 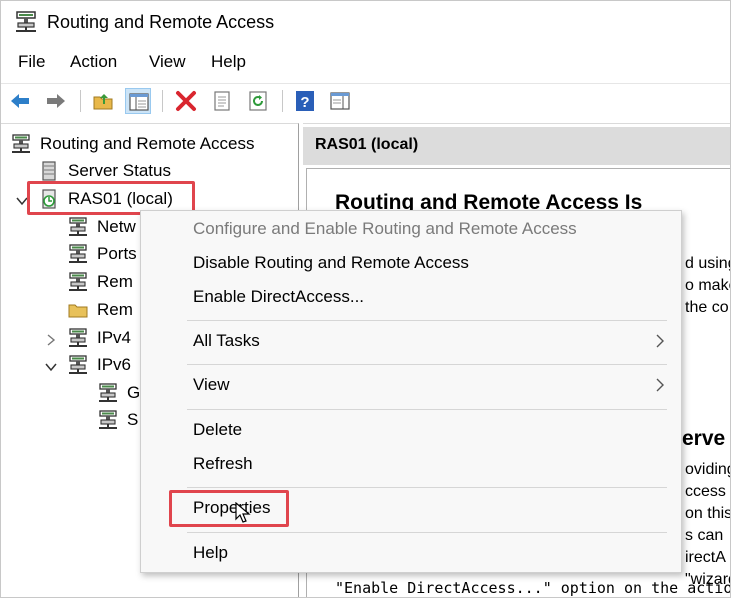 I want to click on refresh-button, so click(x=258, y=101).